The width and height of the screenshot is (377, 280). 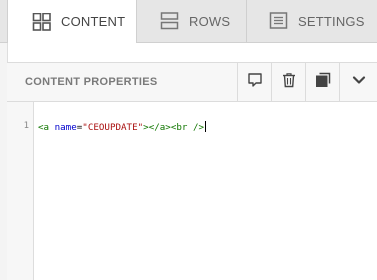 What do you see at coordinates (46, 127) in the screenshot?
I see `code-tag-open: <a` at bounding box center [46, 127].